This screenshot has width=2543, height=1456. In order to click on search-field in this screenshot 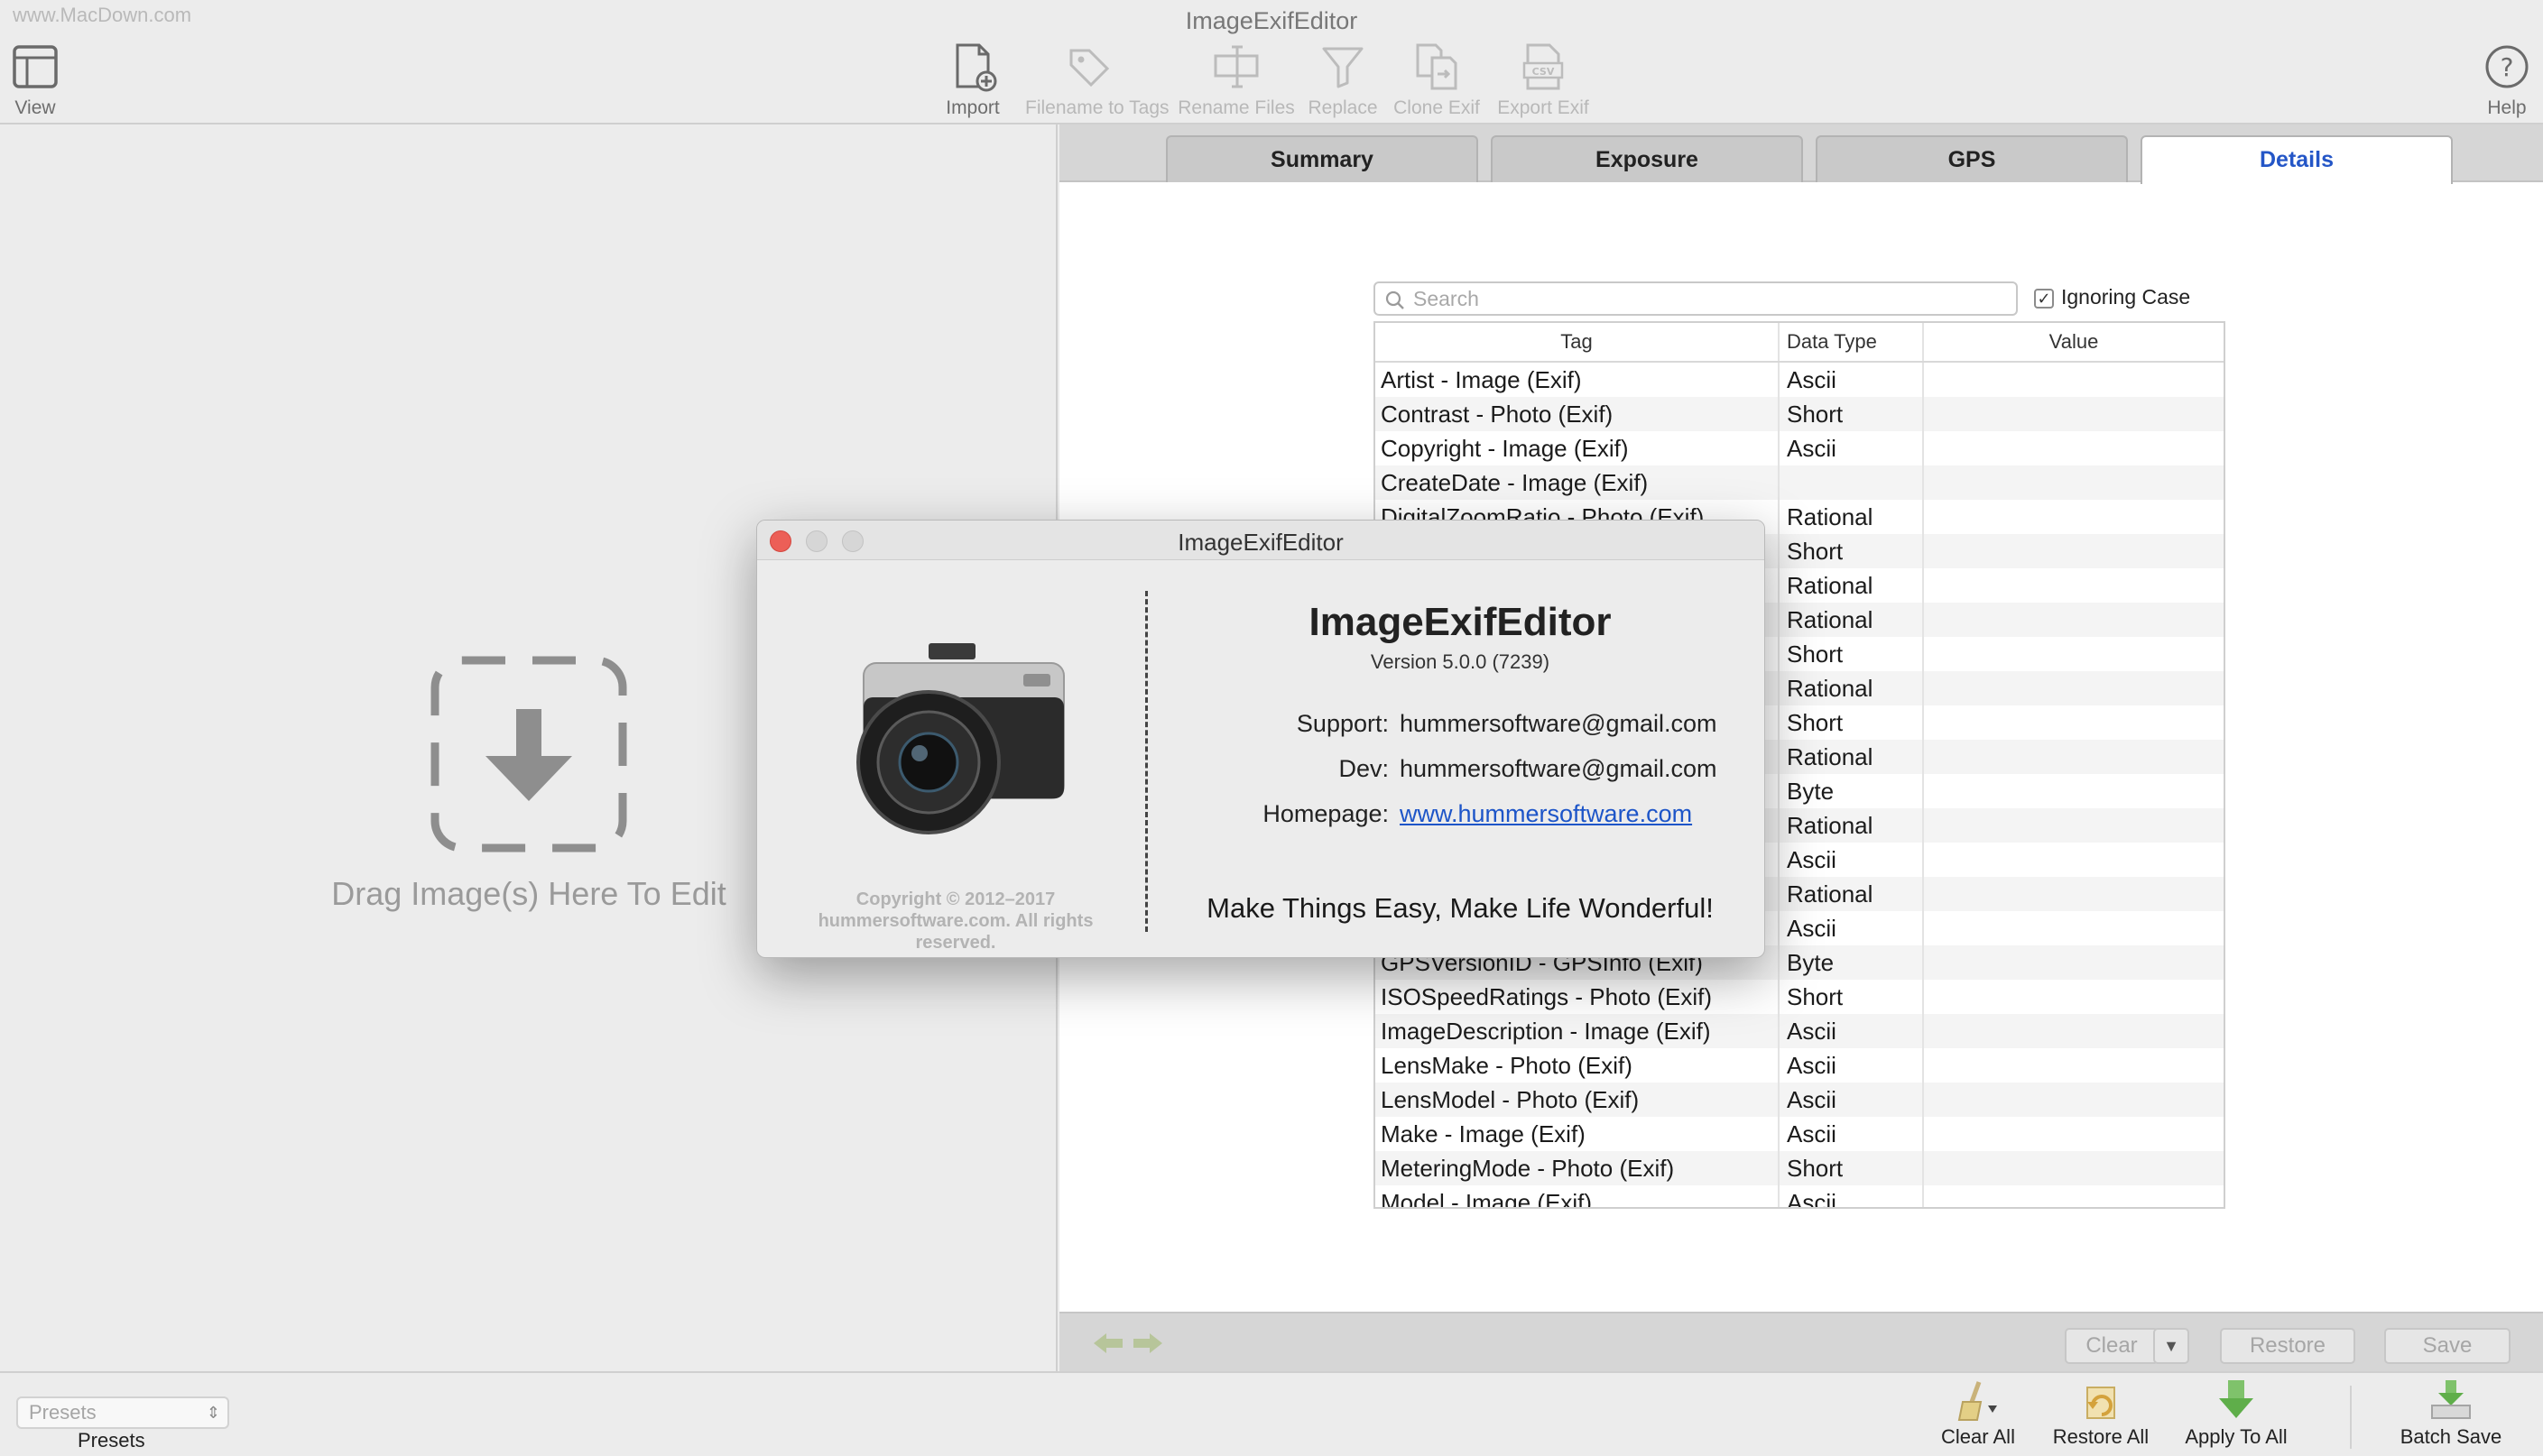, I will do `click(1695, 298)`.